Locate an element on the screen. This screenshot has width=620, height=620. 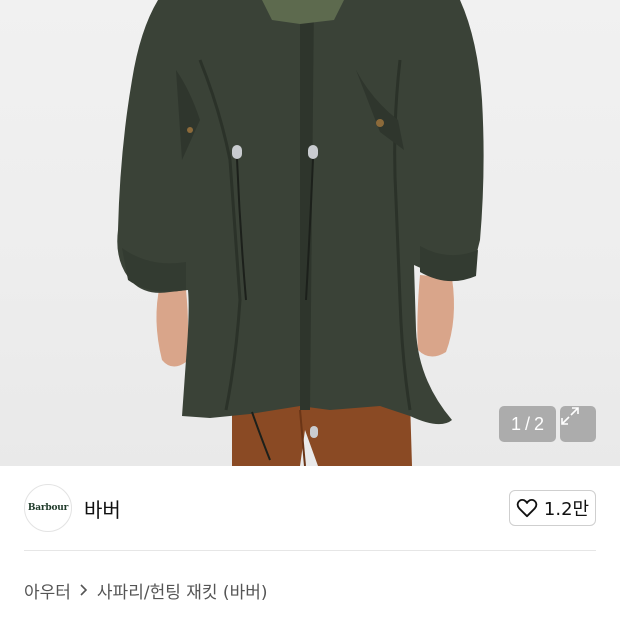
brand-logo-text: Barbour is located at coordinates (48, 508).